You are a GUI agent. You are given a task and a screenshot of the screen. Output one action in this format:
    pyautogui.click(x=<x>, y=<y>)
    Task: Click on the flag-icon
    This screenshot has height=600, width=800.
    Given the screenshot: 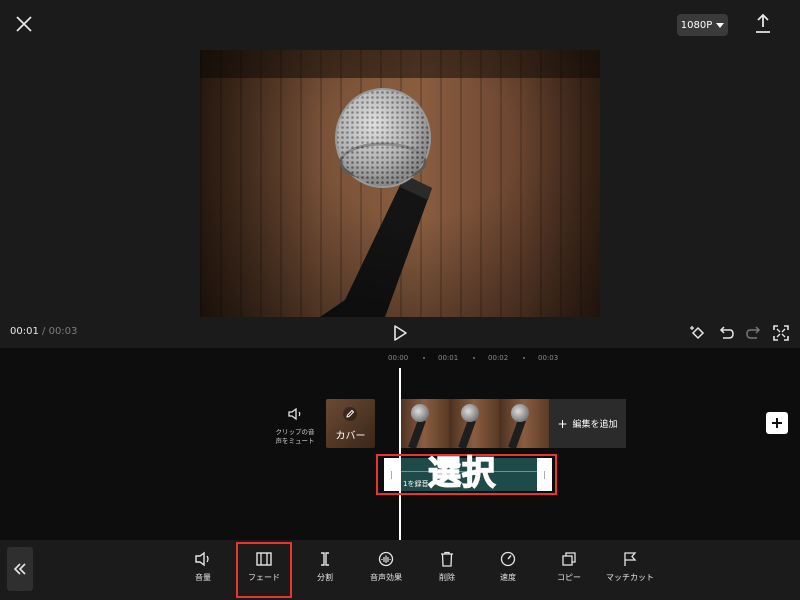 What is the action you would take?
    pyautogui.click(x=630, y=559)
    